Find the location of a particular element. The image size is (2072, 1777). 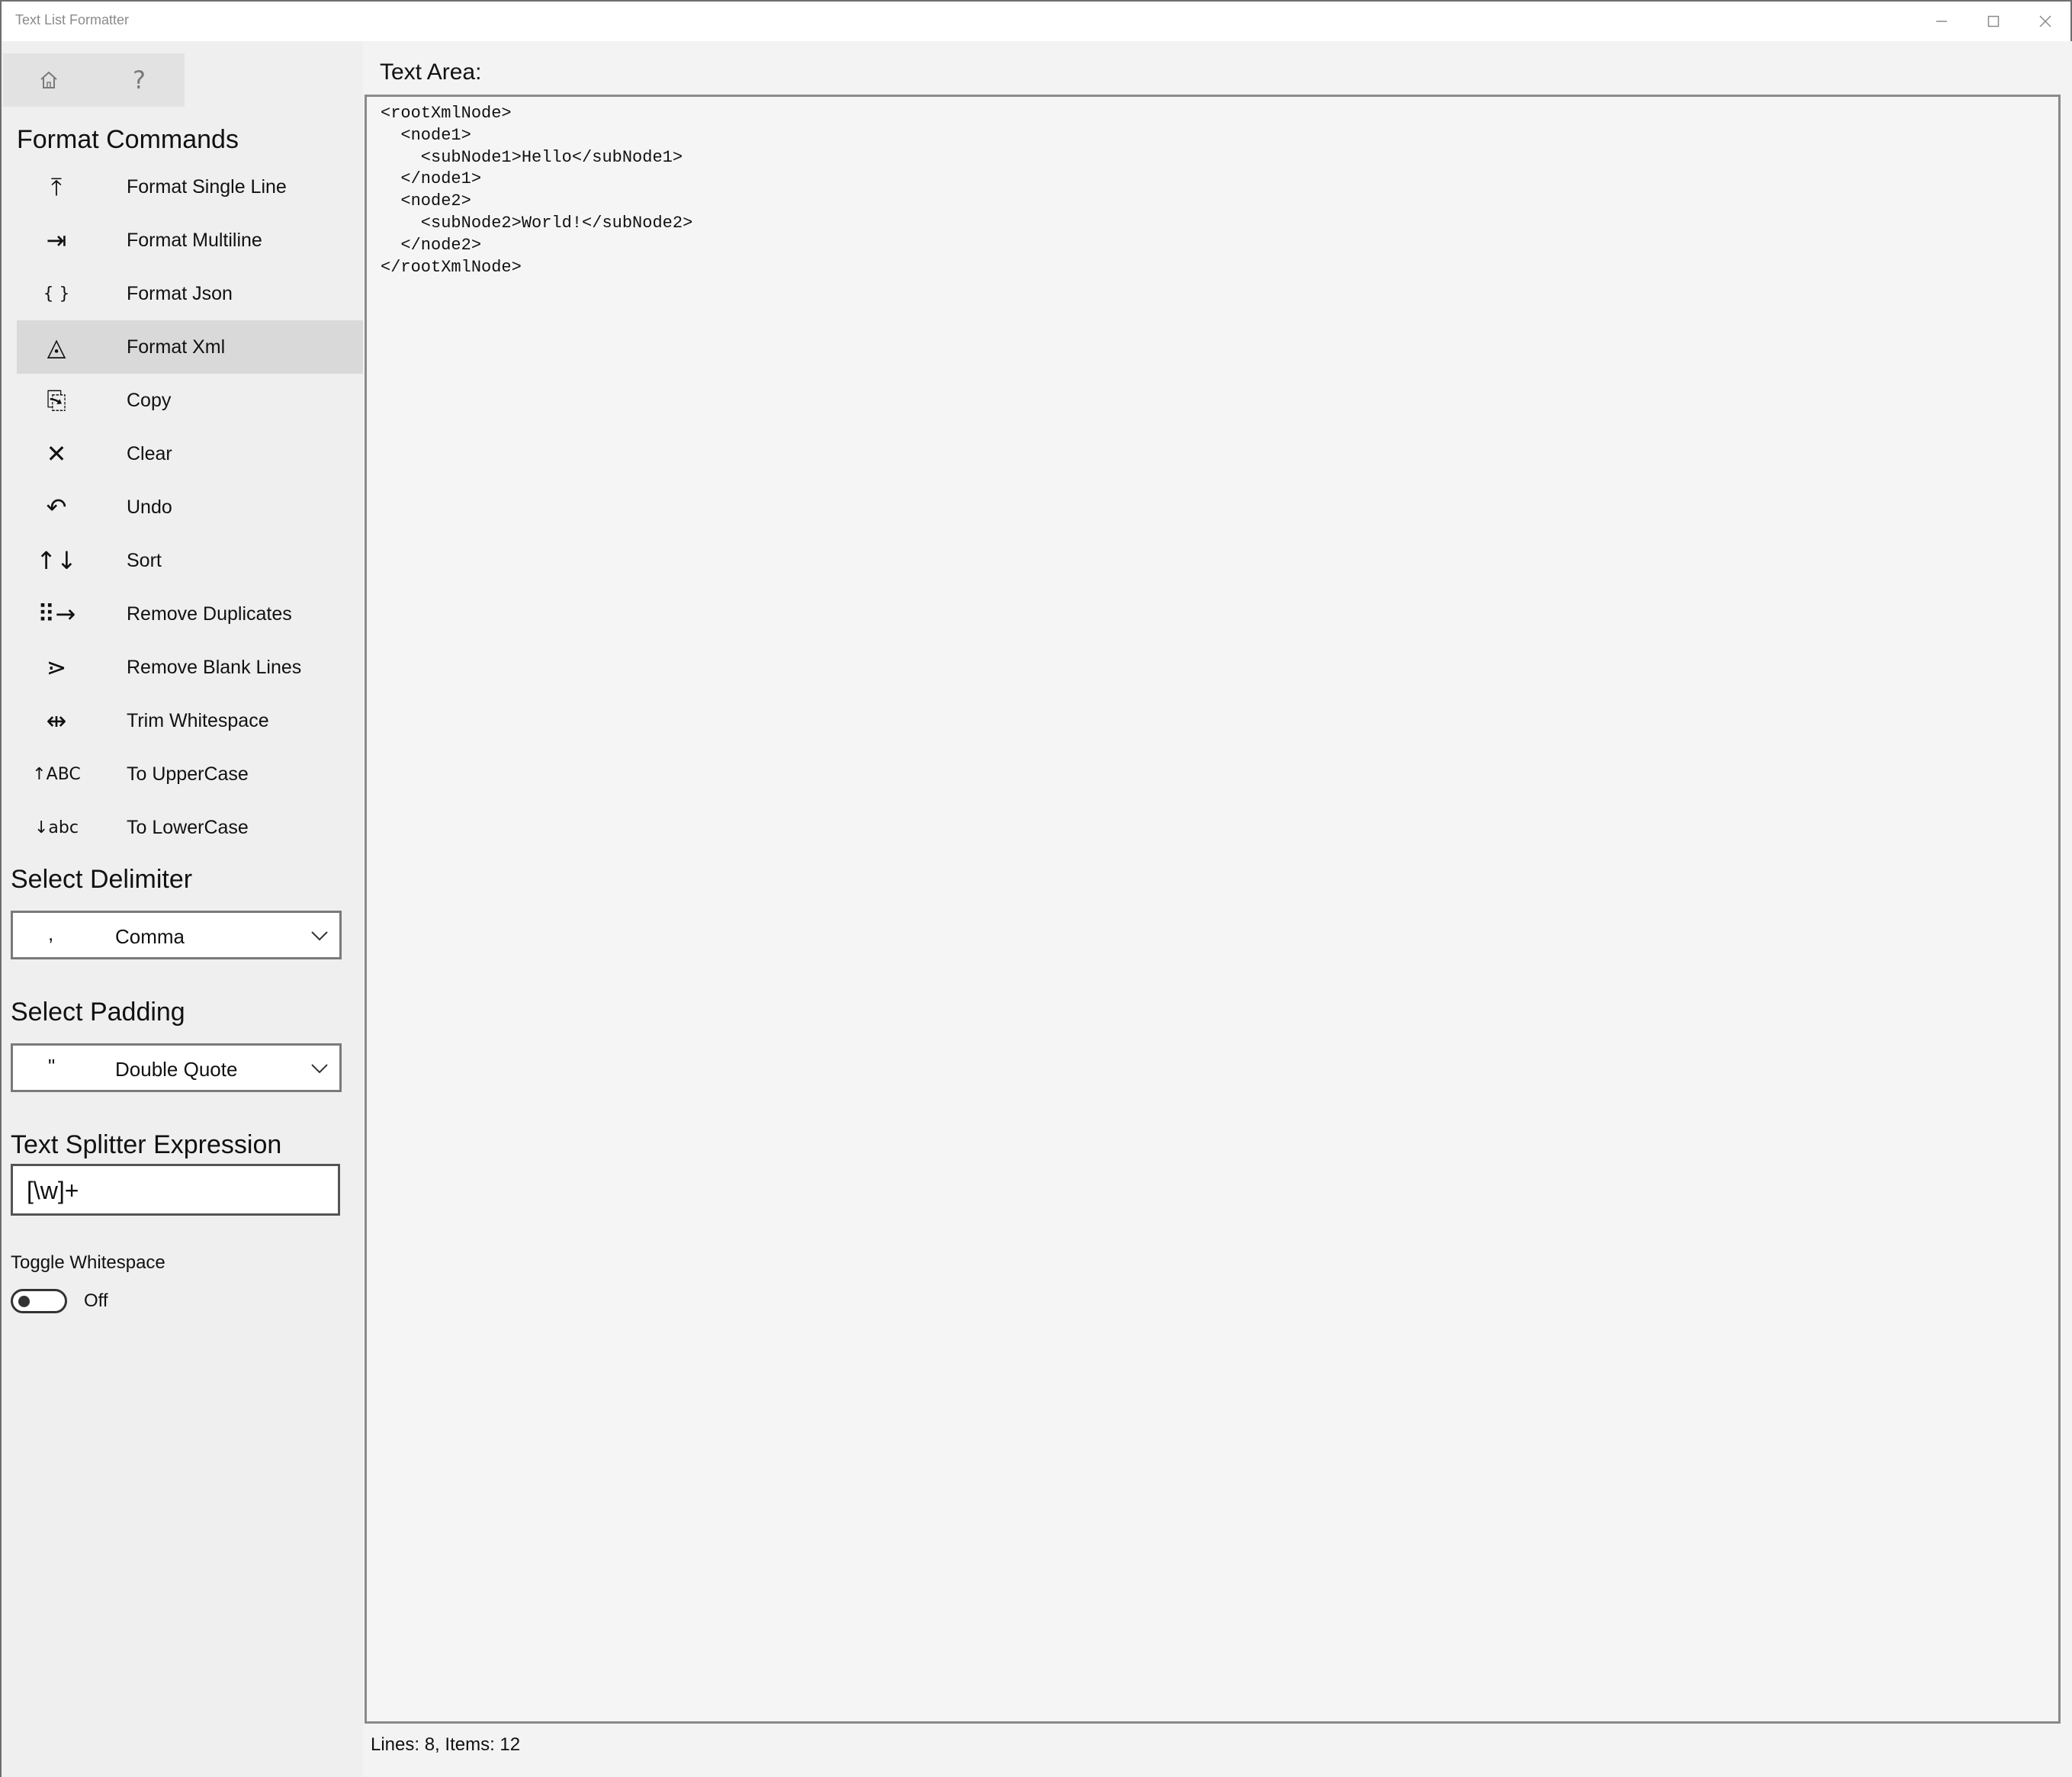

trim-whitespace-icon: ⇹ is located at coordinates (56, 721).